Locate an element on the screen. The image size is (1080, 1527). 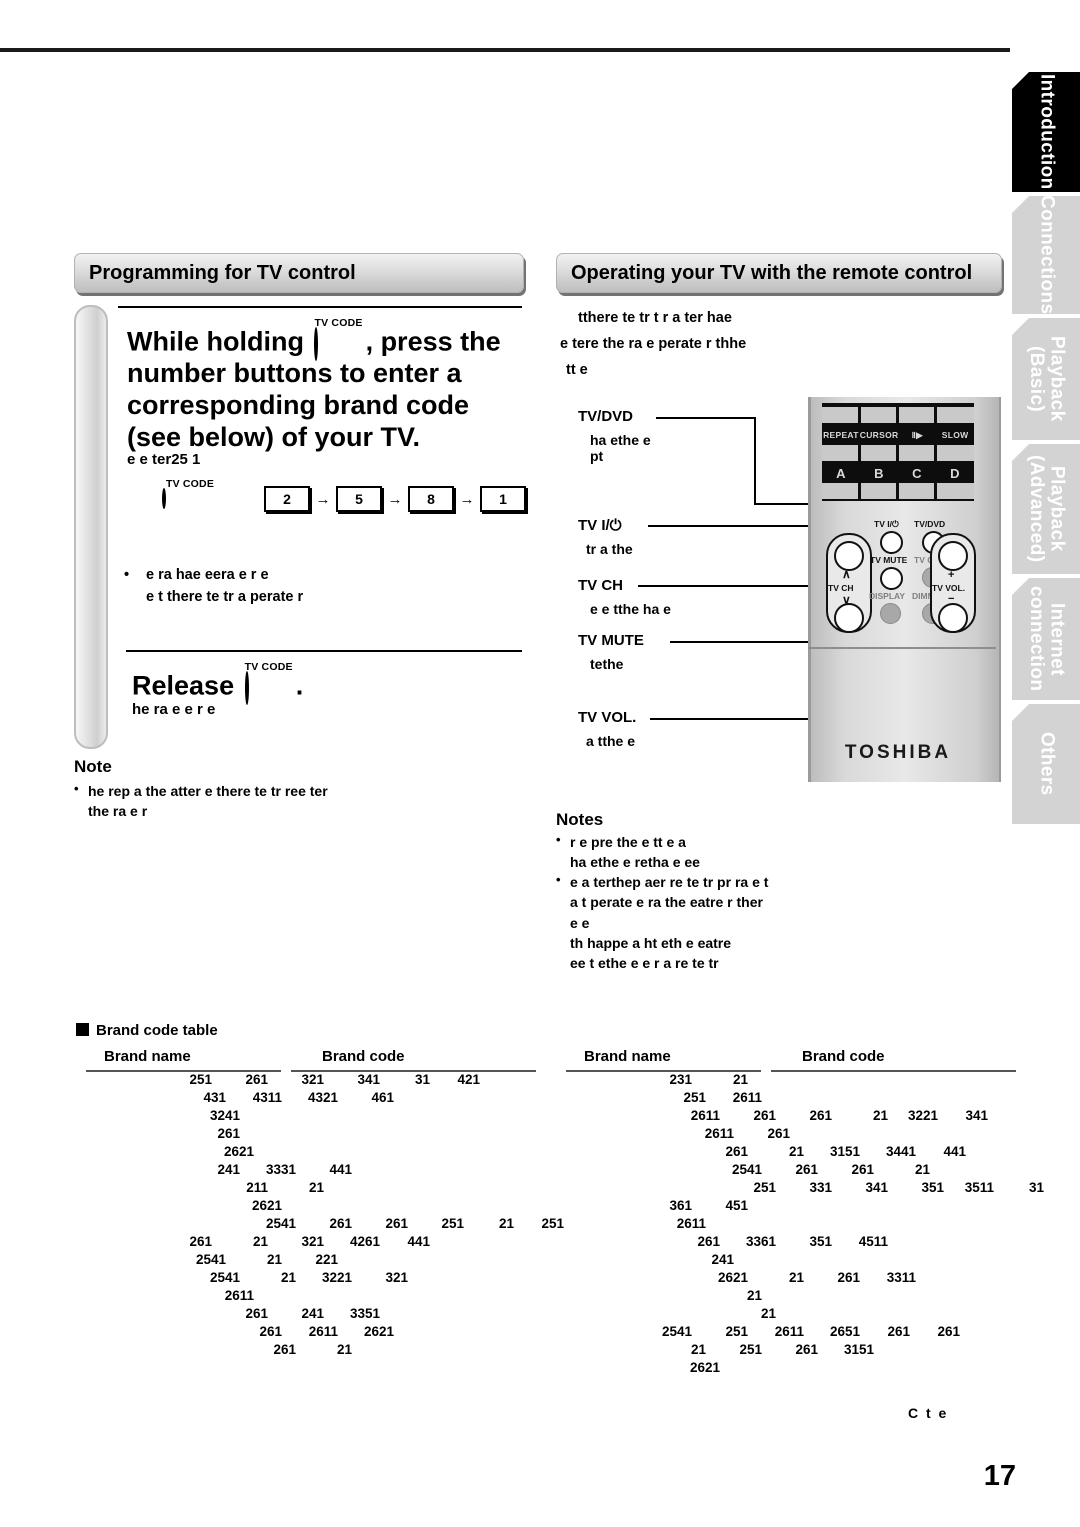
step1-text-before: While holding is located at coordinates (215, 341).